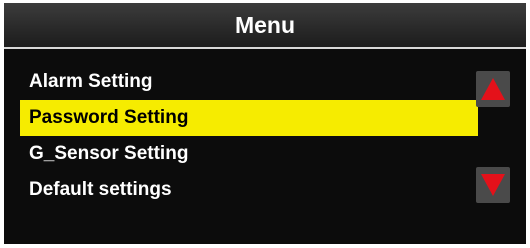 The width and height of the screenshot is (530, 248). Describe the element at coordinates (249, 118) in the screenshot. I see `menu-item-password-setting: Password Setting` at that location.